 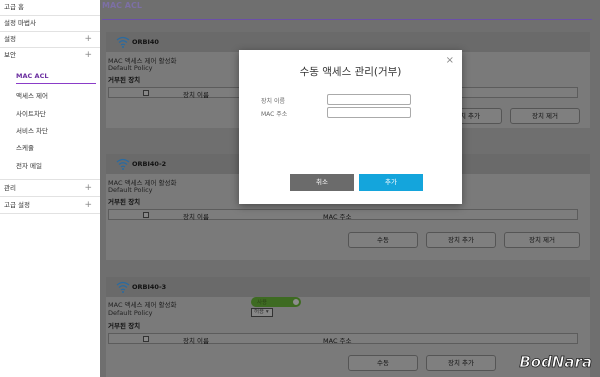 What do you see at coordinates (32, 76) in the screenshot?
I see `sidebar-subitem-label: MAC ACL` at bounding box center [32, 76].